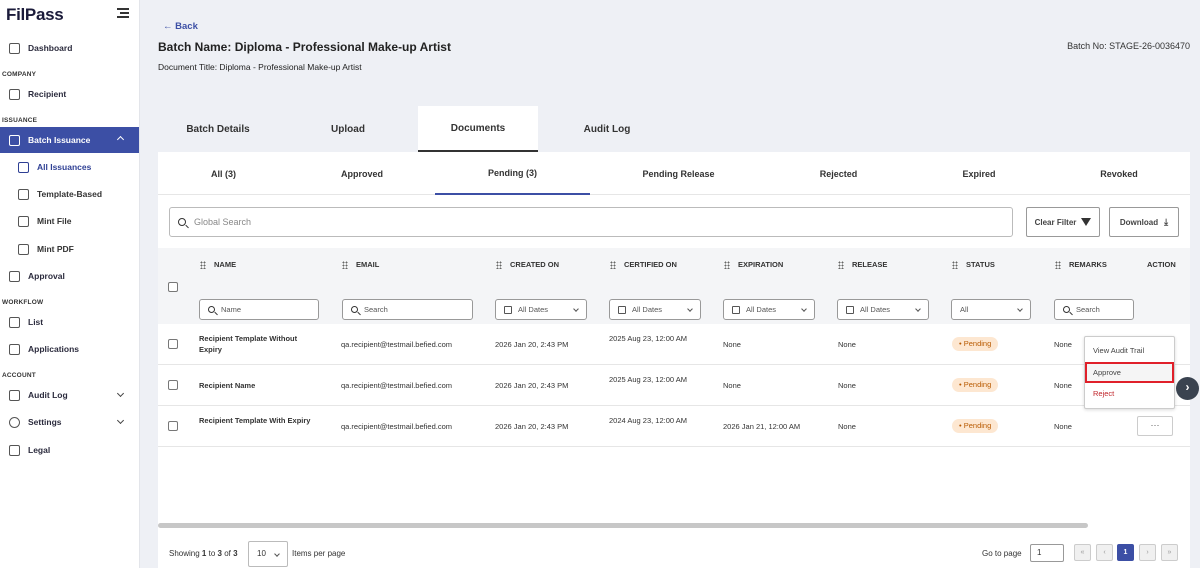 Image resolution: width=1200 pixels, height=568 pixels. Describe the element at coordinates (541, 309) in the screenshot. I see `created-date-filter: All Dates` at that location.